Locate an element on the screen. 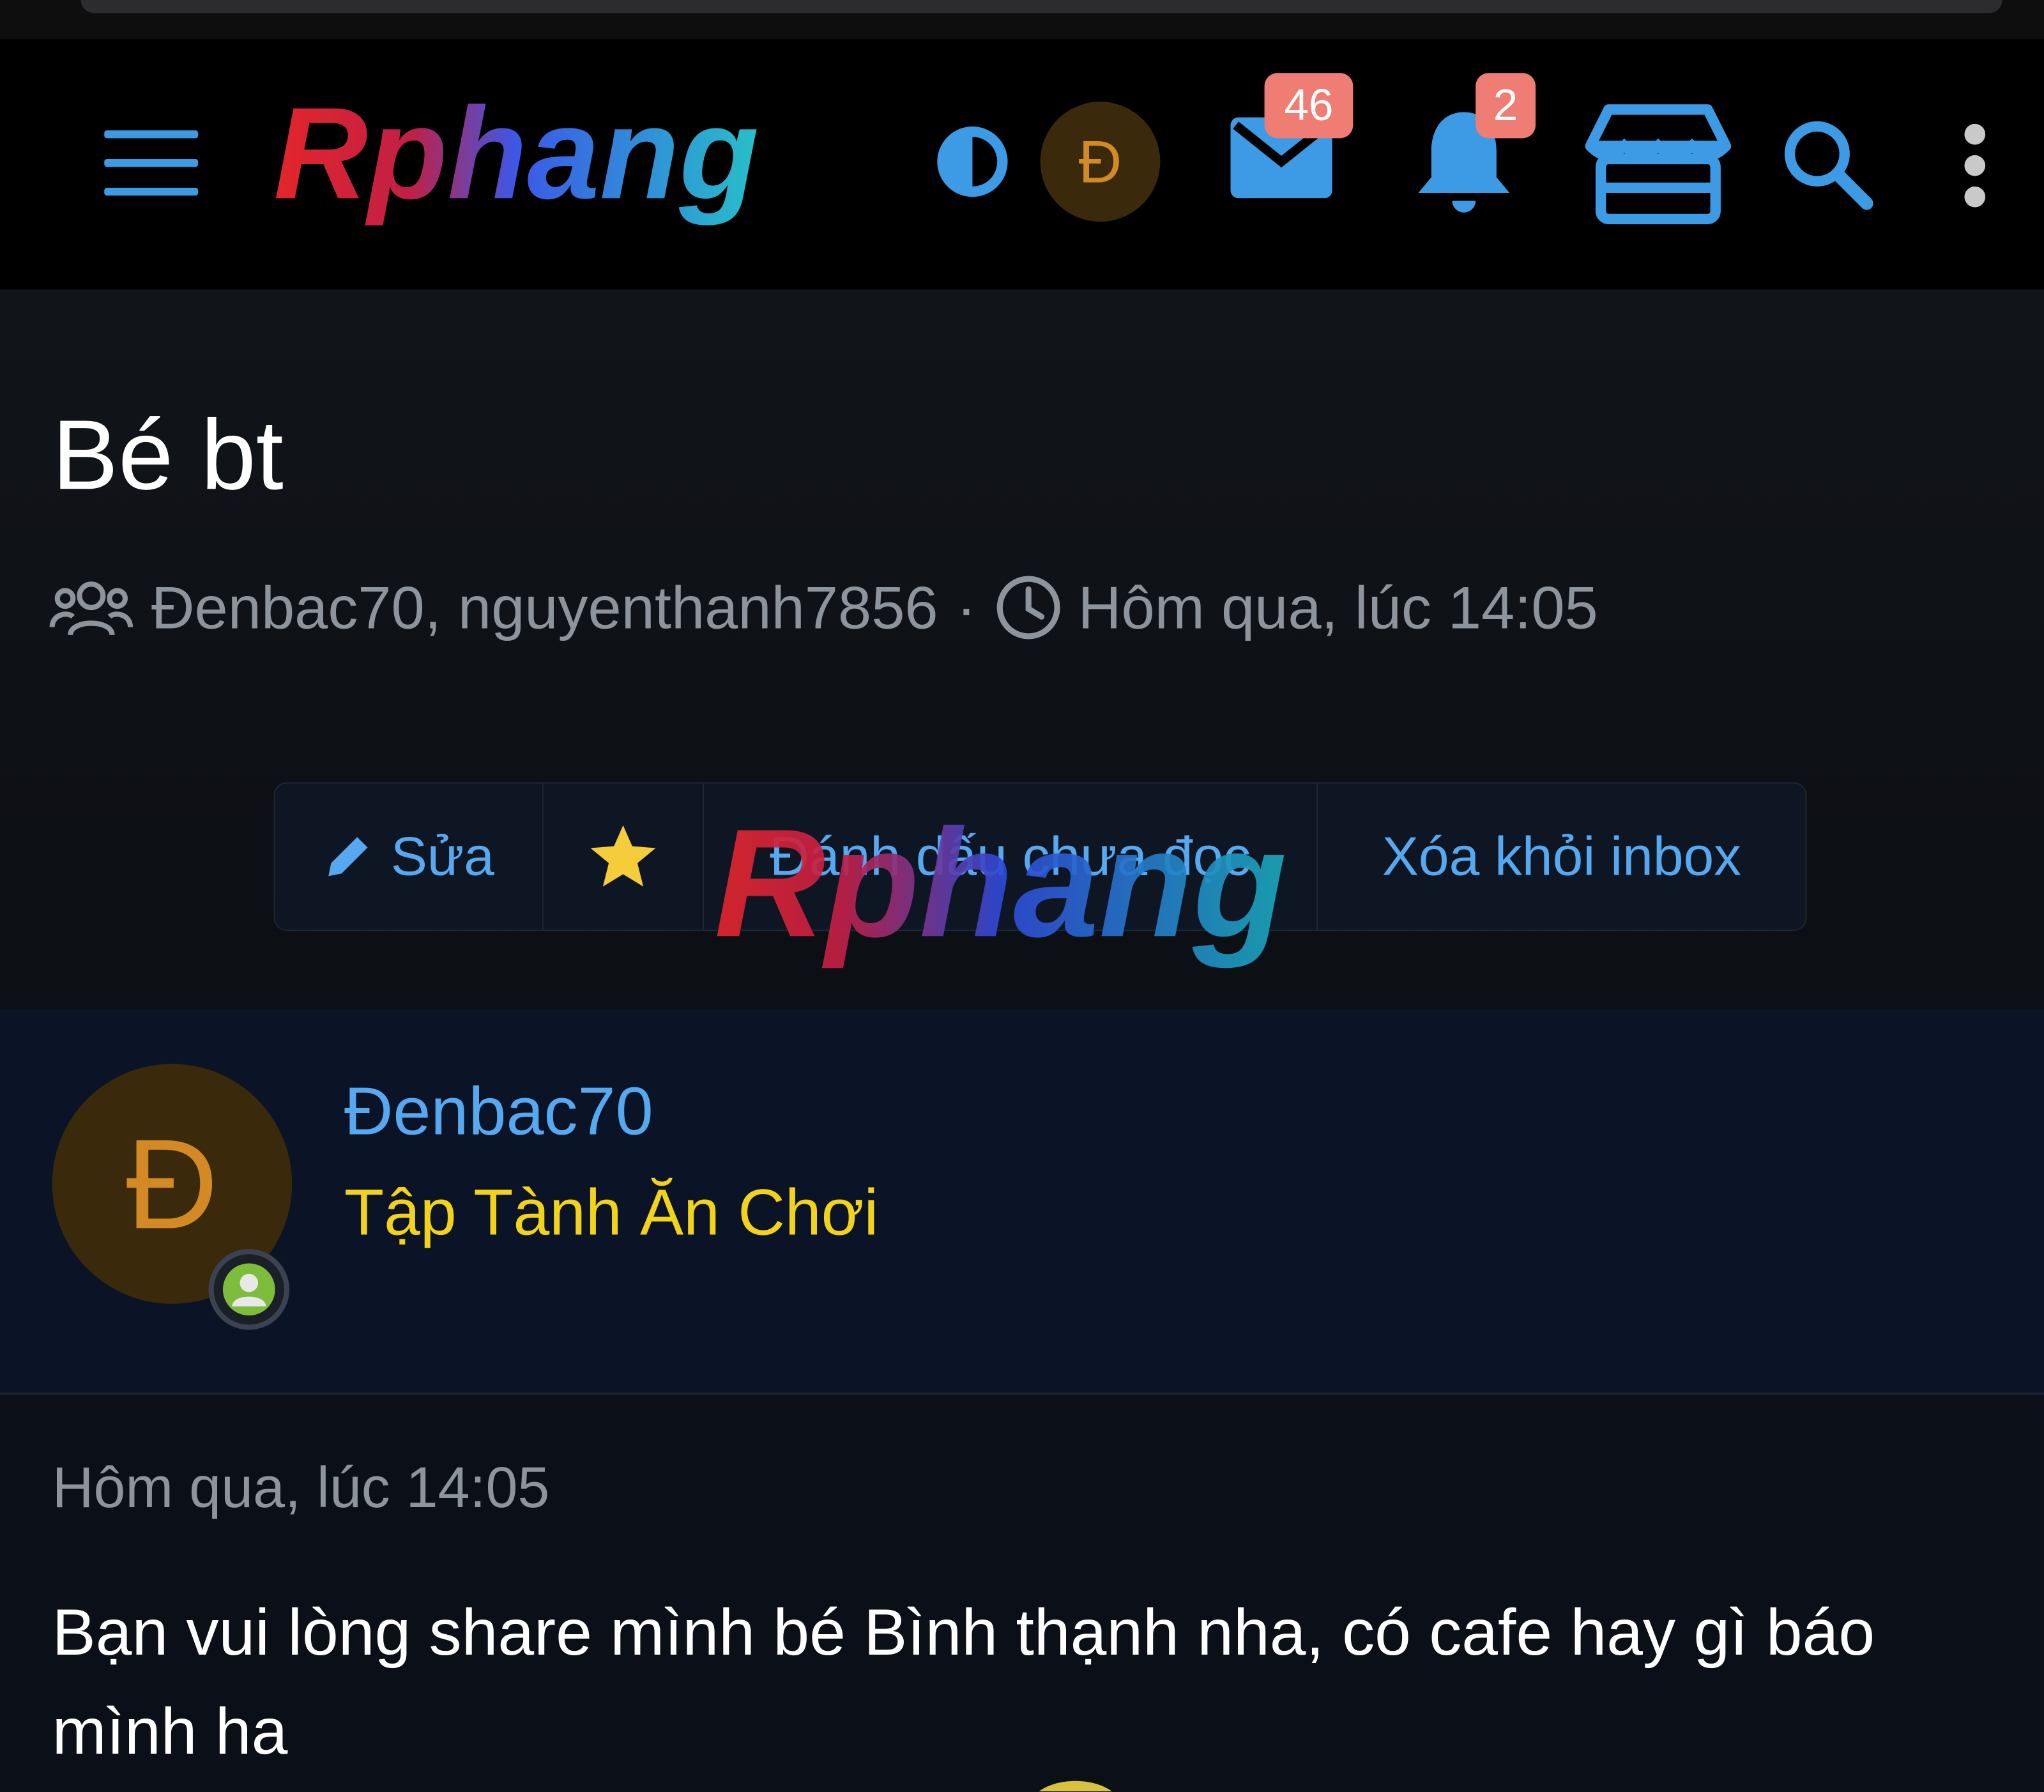 The image size is (2044, 1792). more-vertical-icon is located at coordinates (1975, 166).